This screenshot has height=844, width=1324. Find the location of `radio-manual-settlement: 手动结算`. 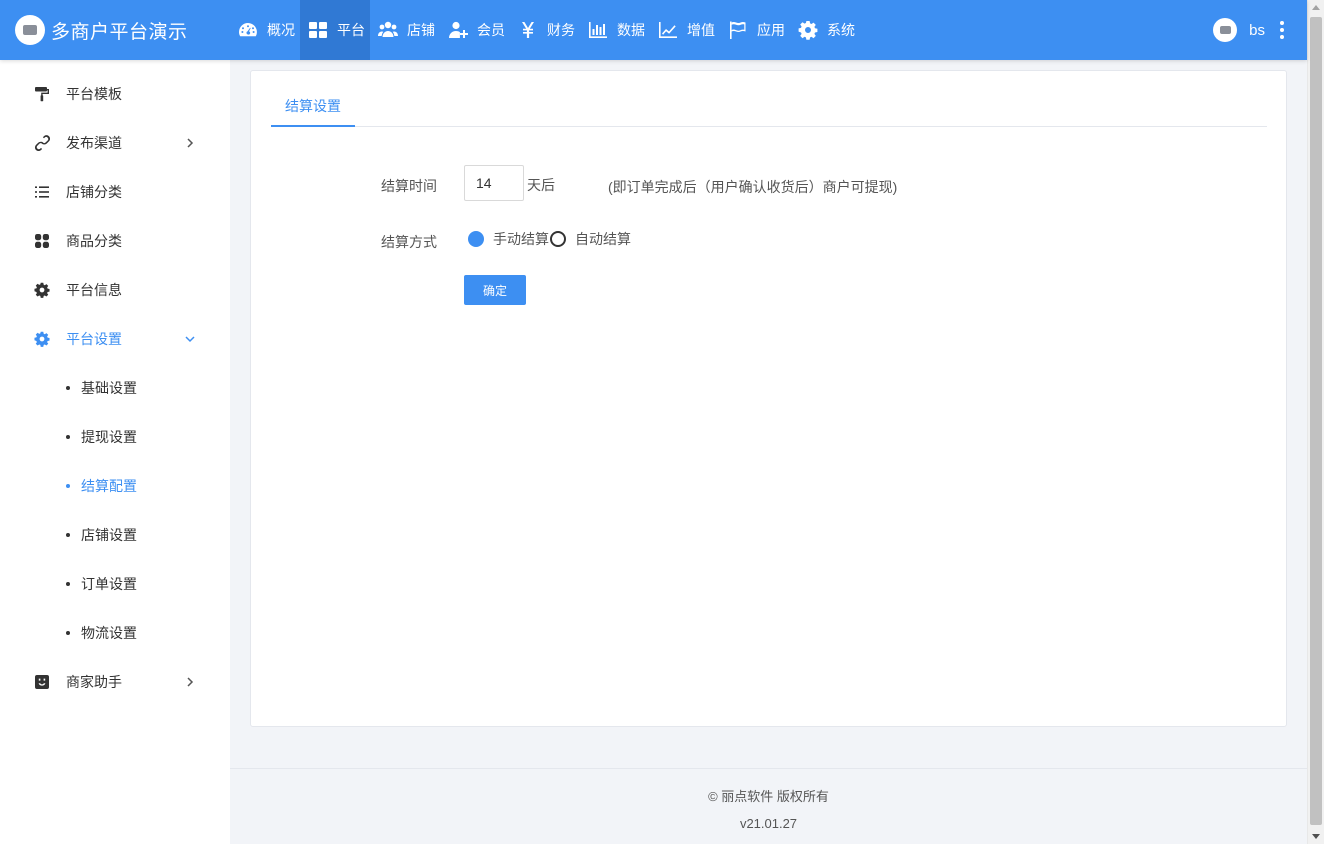

radio-manual-settlement: 手动结算 is located at coordinates (508, 239).